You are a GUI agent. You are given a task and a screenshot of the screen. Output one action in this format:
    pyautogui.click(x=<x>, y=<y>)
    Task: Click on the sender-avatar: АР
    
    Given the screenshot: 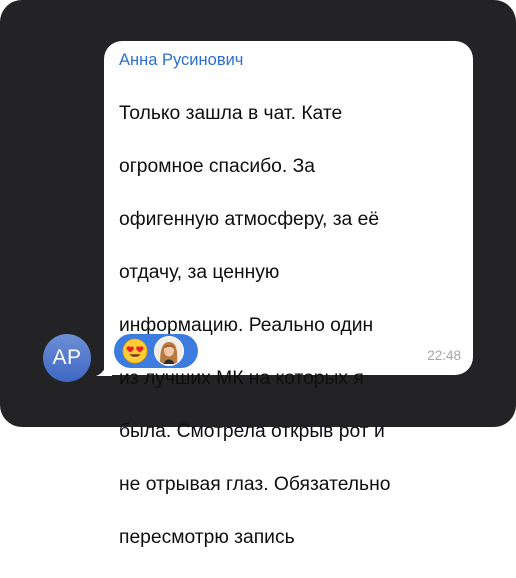 What is the action you would take?
    pyautogui.click(x=67, y=358)
    